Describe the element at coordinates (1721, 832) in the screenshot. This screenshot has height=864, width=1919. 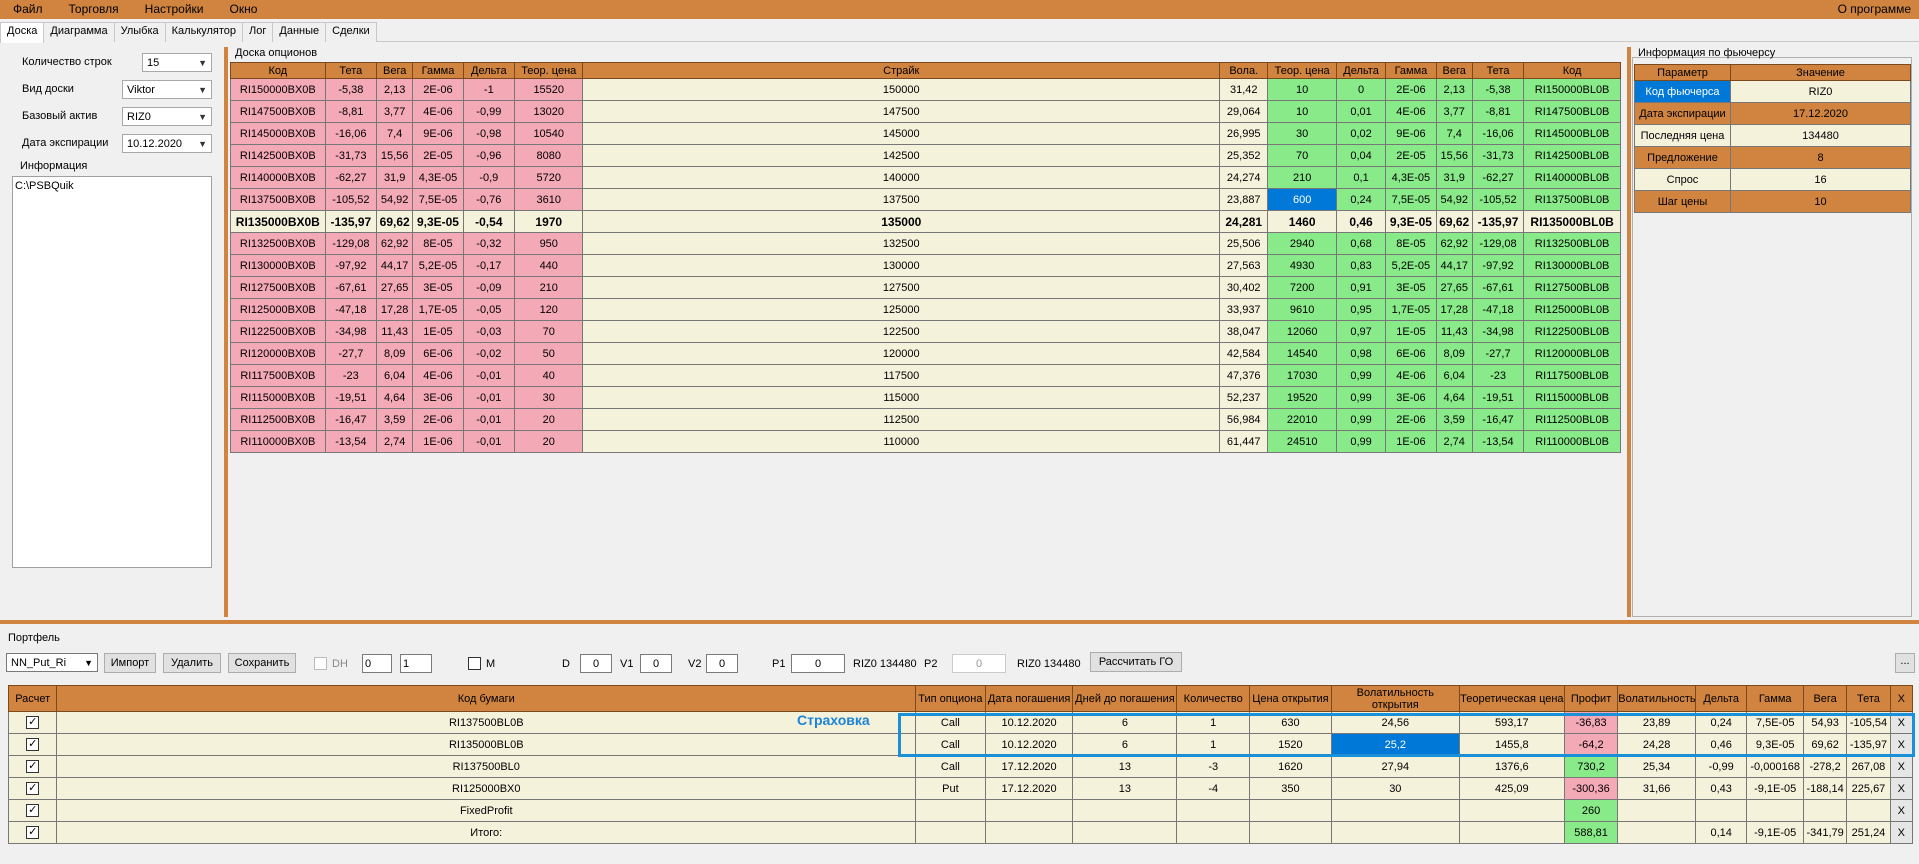
I see `portfolio-cell: 0,14` at that location.